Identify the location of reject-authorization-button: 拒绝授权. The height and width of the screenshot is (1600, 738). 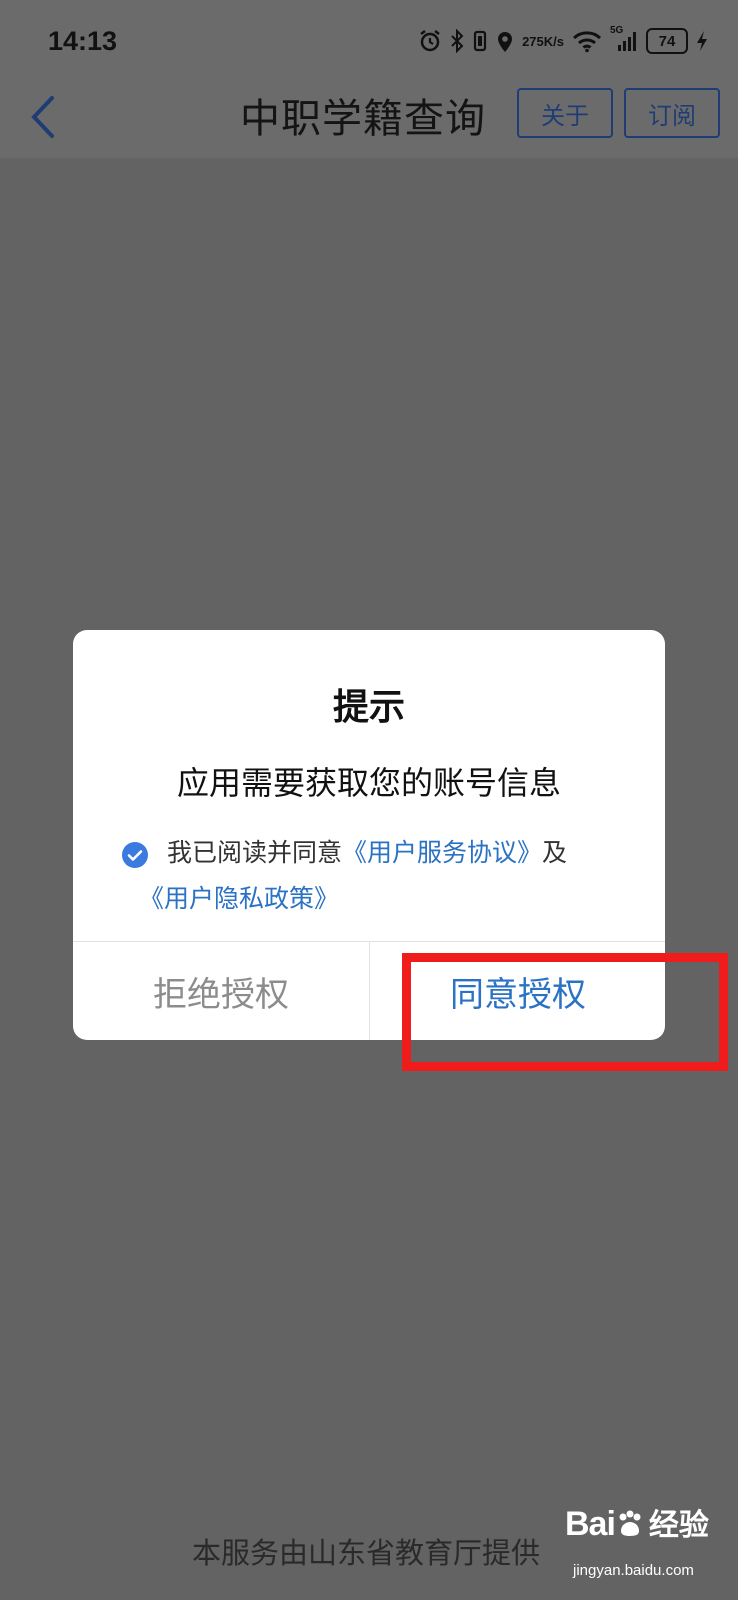
(221, 991).